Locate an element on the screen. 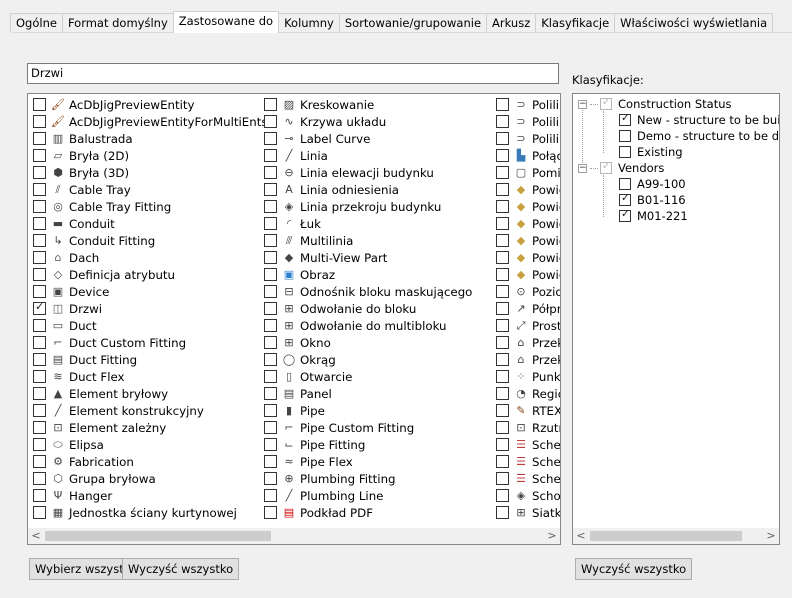 The image size is (792, 598). list-item: ⌂ Dach is located at coordinates (66, 257).